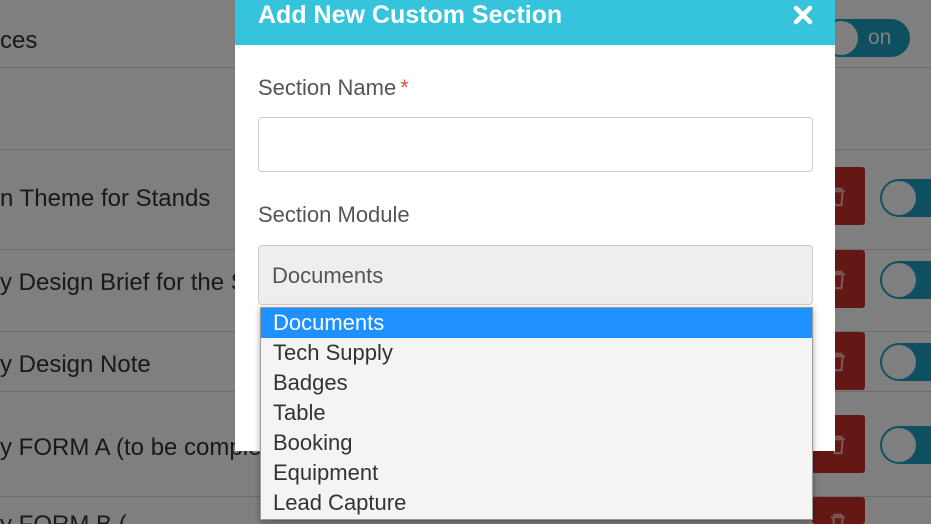  What do you see at coordinates (536, 383) in the screenshot?
I see `dropdown-option-badges: Badges` at bounding box center [536, 383].